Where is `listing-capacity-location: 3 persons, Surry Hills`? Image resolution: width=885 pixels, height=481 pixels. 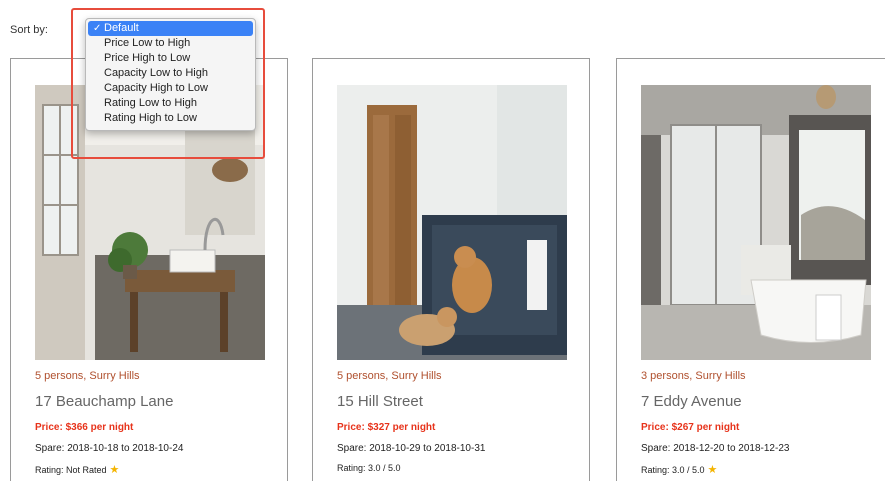
listing-capacity-location: 3 persons, Surry Hills is located at coordinates (693, 376).